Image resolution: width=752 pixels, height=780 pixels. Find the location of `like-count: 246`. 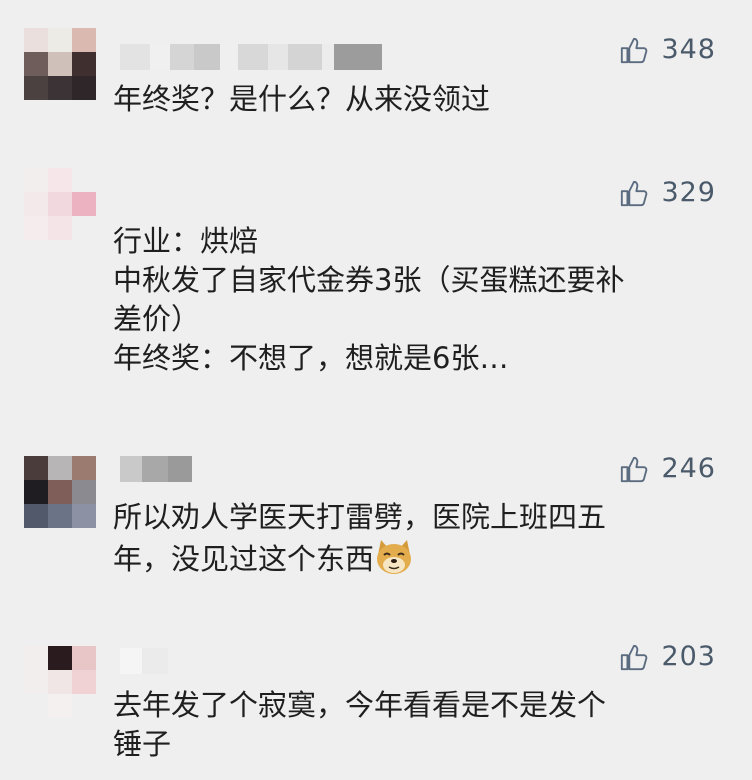

like-count: 246 is located at coordinates (688, 468).